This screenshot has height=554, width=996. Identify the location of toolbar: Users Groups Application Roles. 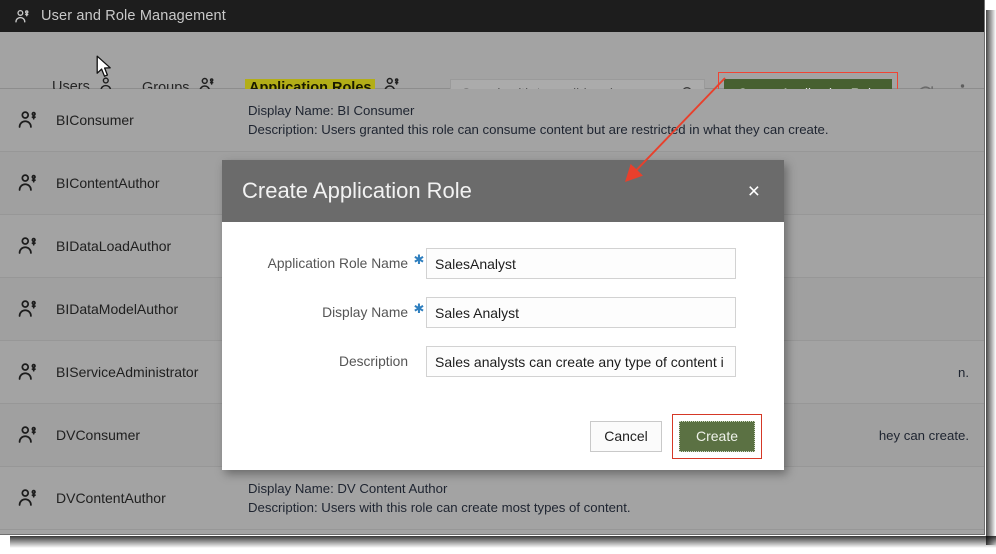
(492, 73).